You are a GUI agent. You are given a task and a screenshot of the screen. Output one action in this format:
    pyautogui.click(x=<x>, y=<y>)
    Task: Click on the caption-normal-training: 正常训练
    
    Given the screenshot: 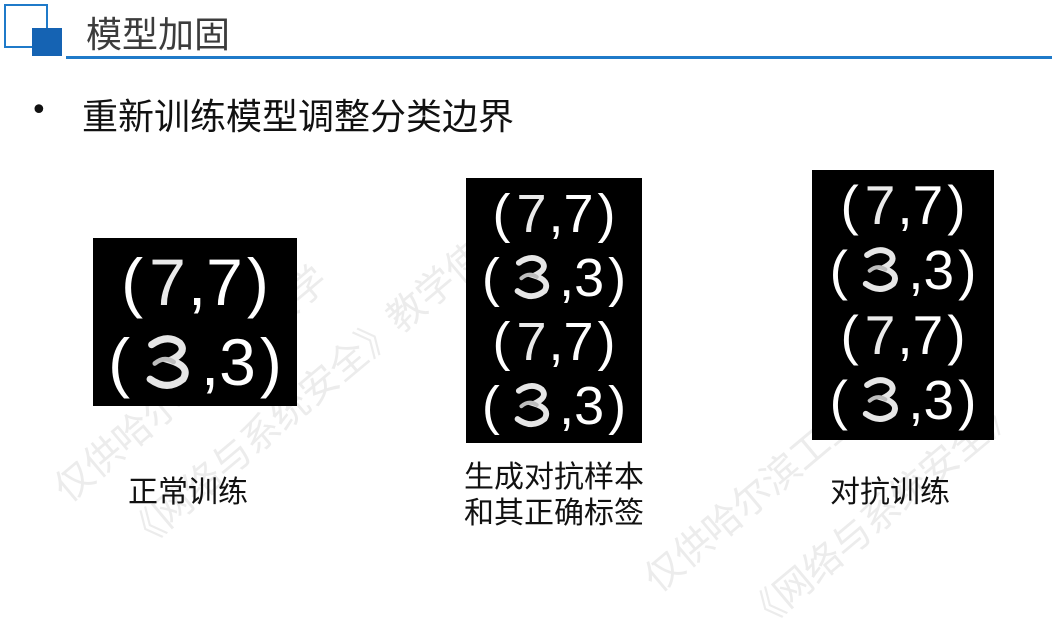 What is the action you would take?
    pyautogui.click(x=188, y=493)
    